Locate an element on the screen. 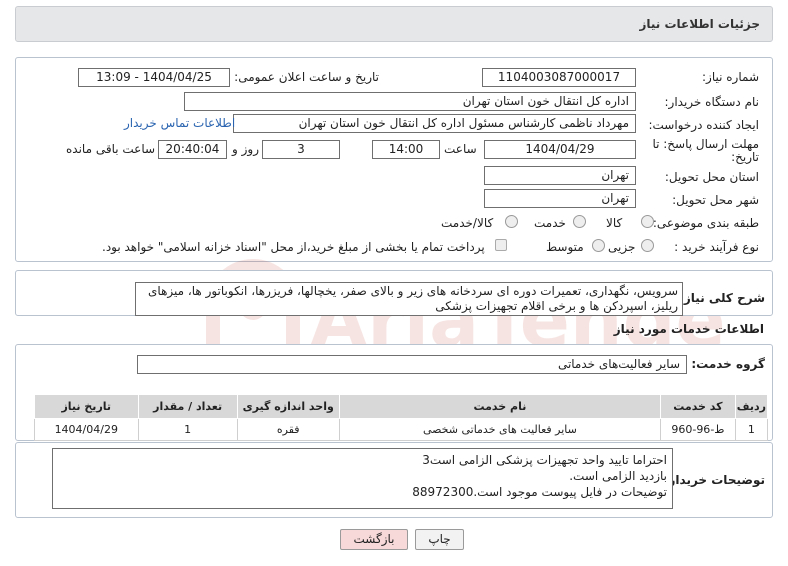  treasury-checkbox is located at coordinates (501, 245).